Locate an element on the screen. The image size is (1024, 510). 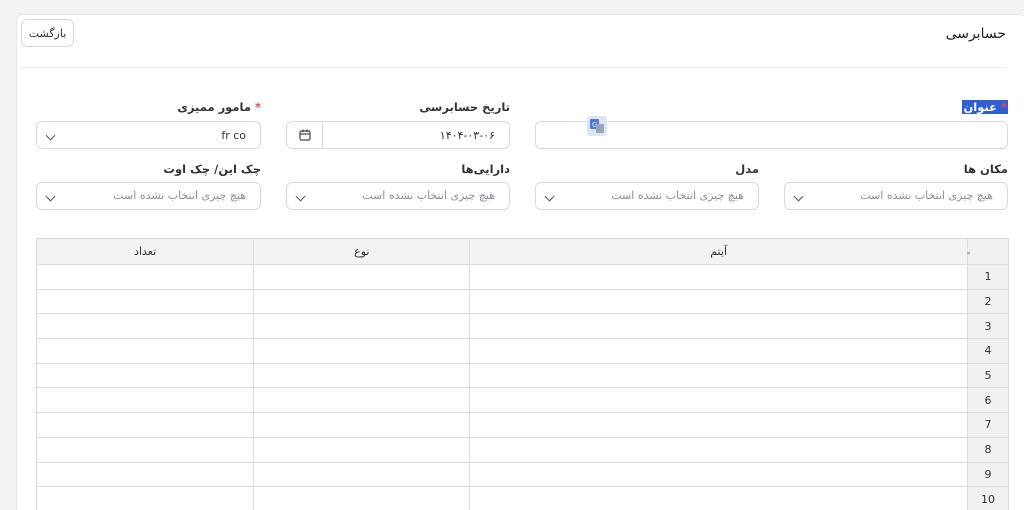
row-number: 8 is located at coordinates (988, 449).